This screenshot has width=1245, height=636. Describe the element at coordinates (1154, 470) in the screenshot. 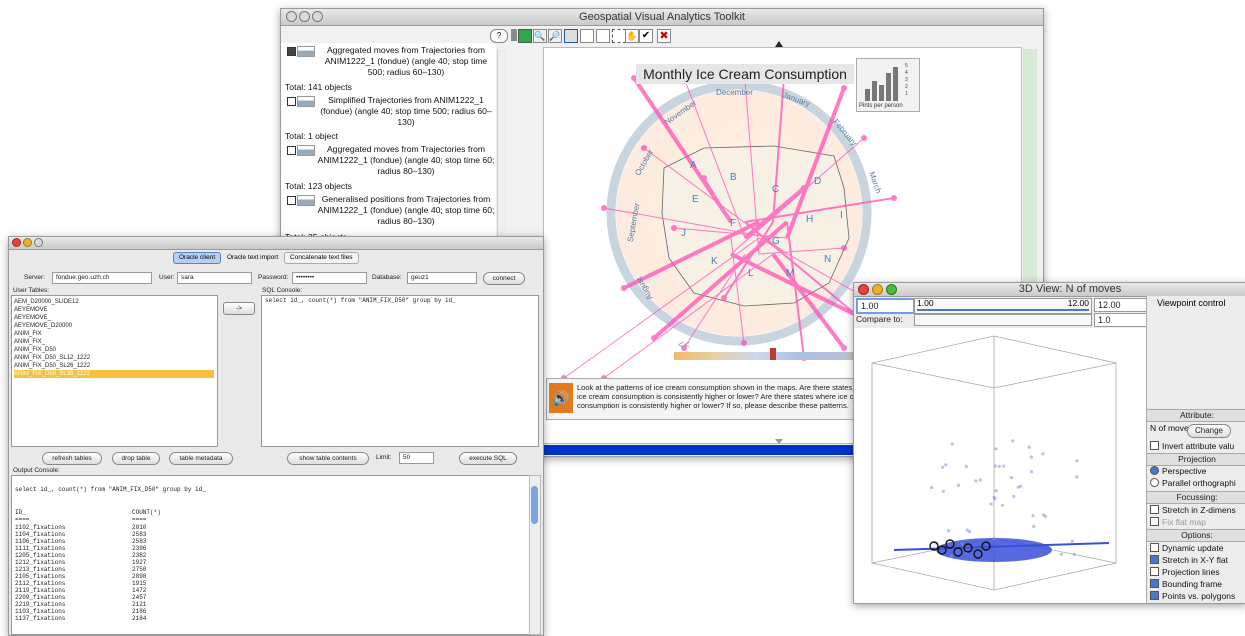

I see `radio-dot` at that location.